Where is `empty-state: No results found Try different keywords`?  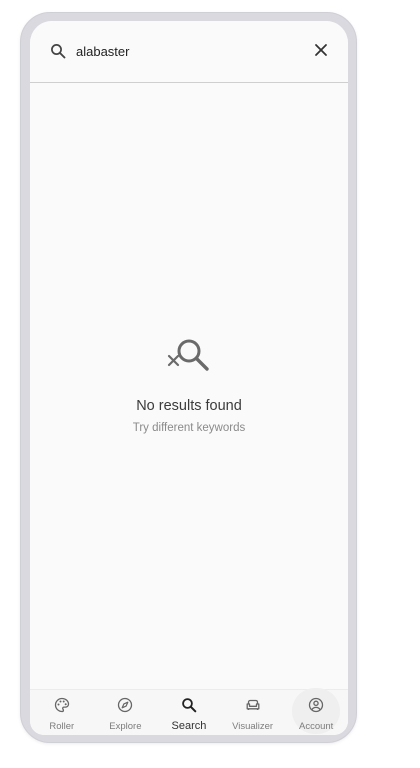 empty-state: No results found Try different keywords is located at coordinates (189, 385).